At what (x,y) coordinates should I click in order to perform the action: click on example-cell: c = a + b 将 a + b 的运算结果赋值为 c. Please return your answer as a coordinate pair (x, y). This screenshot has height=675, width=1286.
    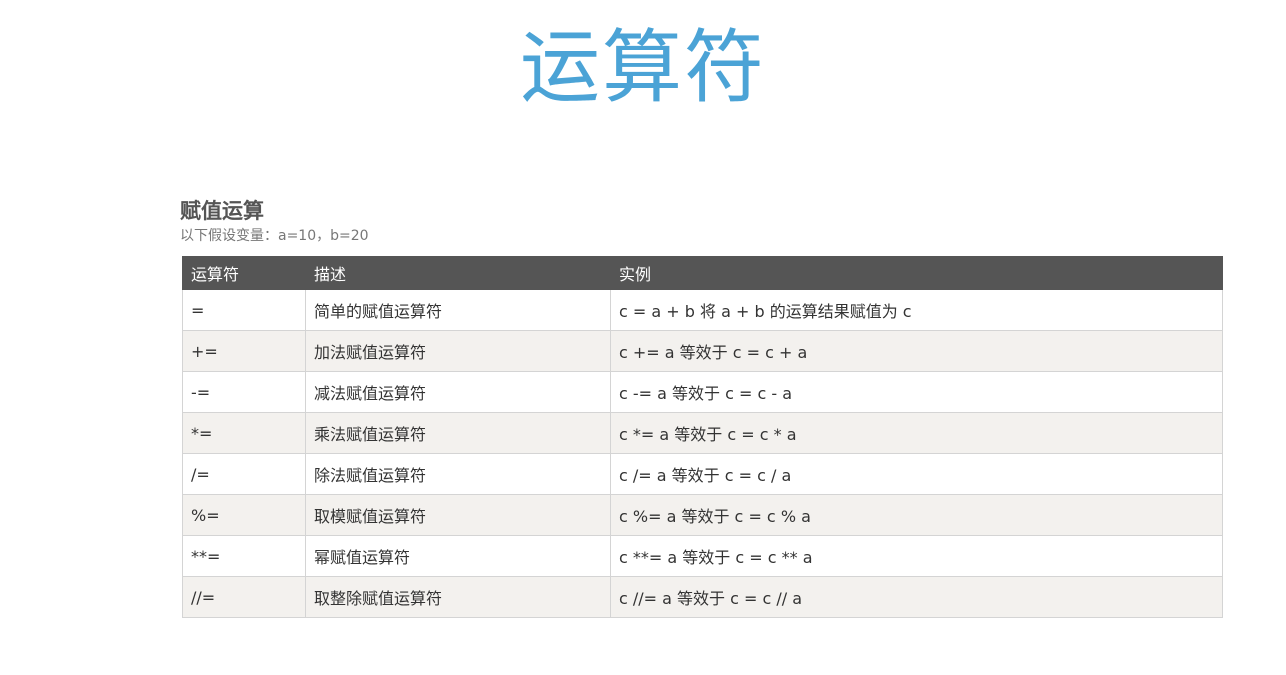
    Looking at the image, I should click on (916, 310).